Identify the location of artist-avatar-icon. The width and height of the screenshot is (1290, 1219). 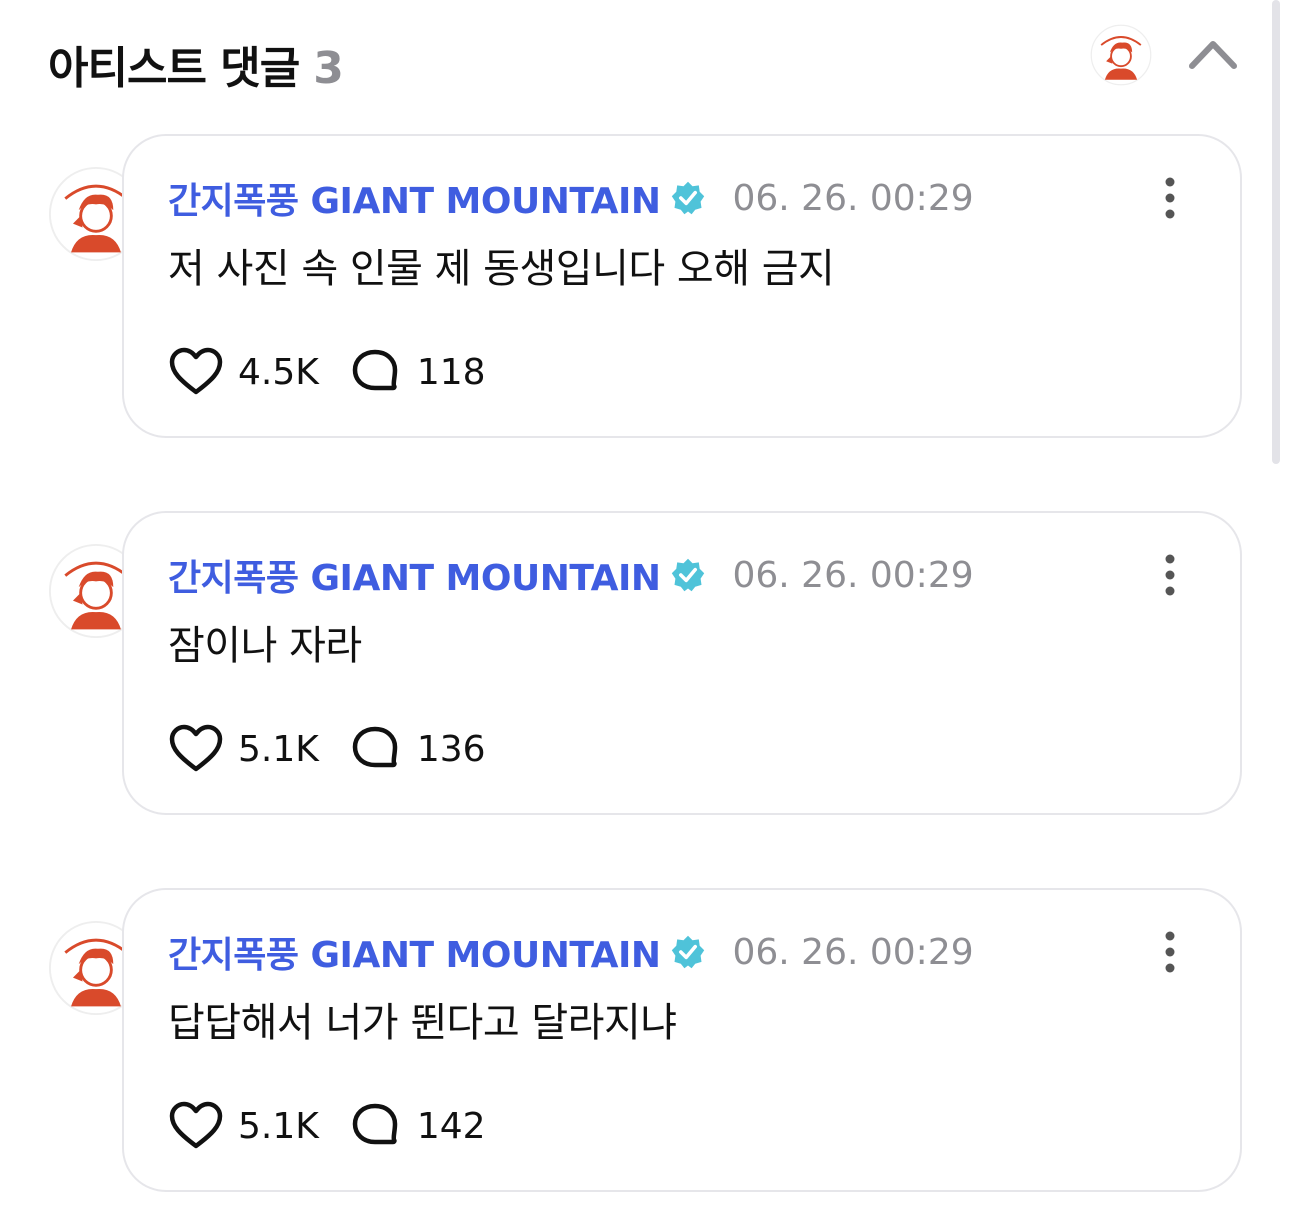
(1121, 55).